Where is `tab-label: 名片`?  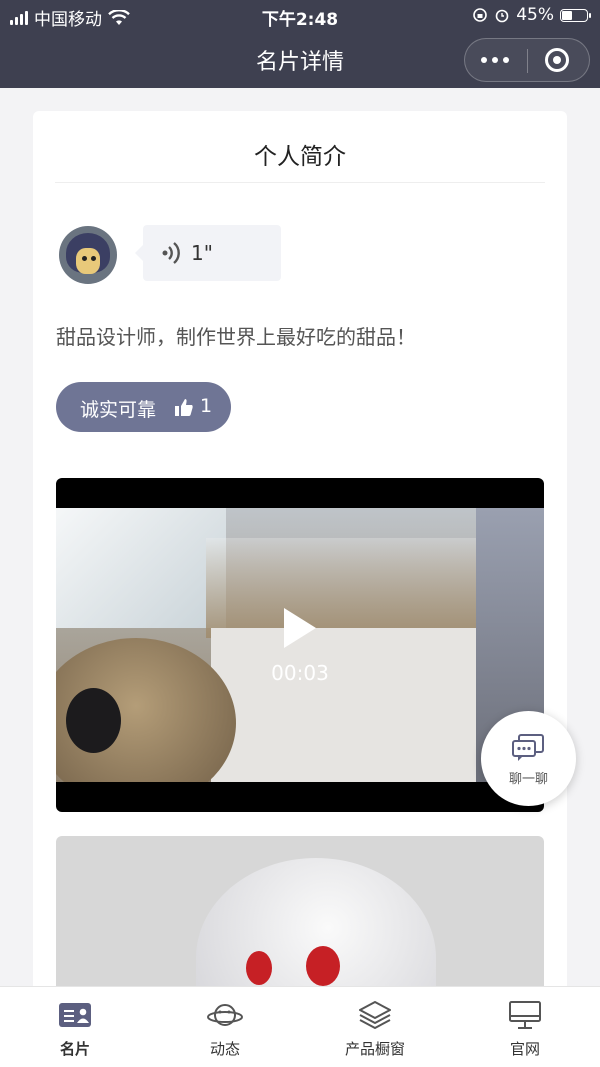 tab-label: 名片 is located at coordinates (74, 1049).